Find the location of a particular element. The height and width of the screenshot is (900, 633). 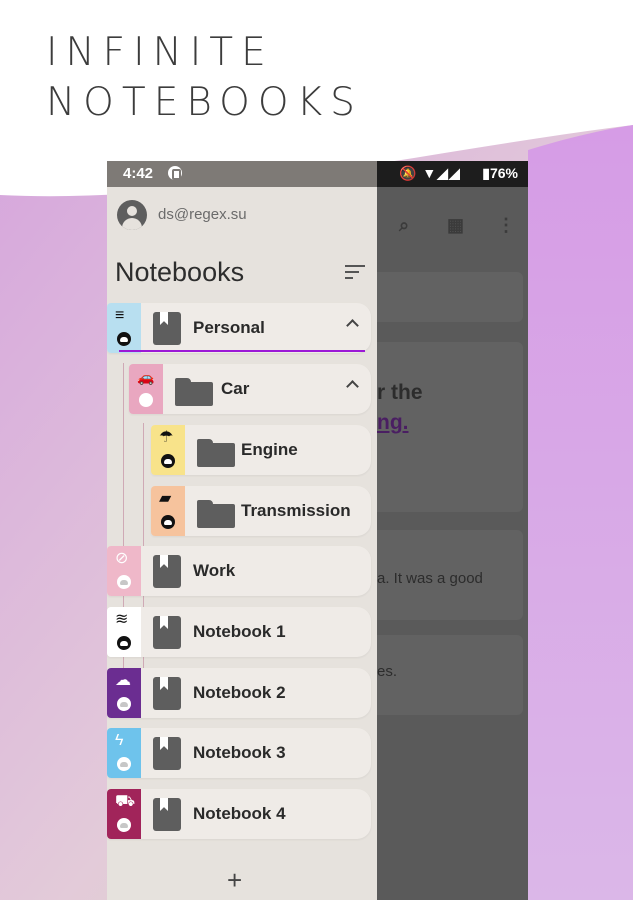

notebook-item-personal: ≡ Personal is located at coordinates (239, 328).